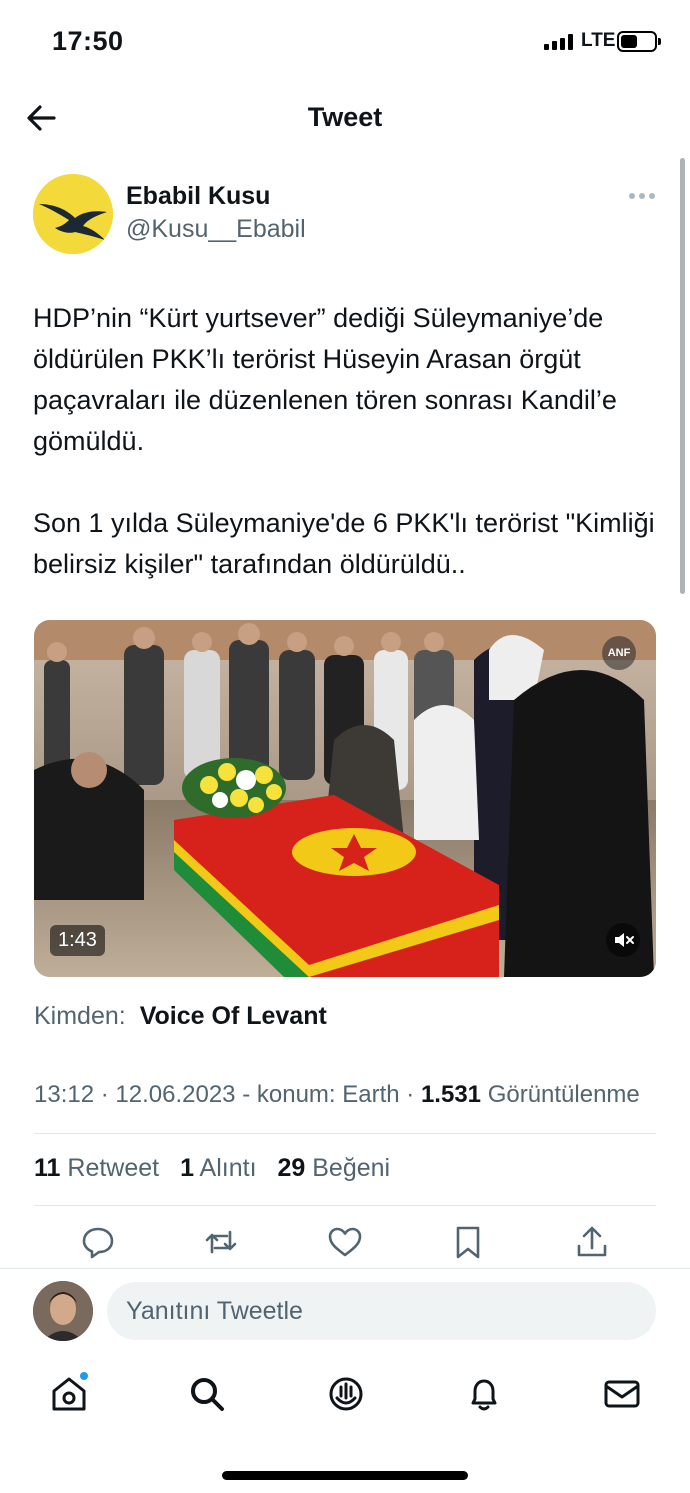  I want to click on page-title: Tweet, so click(345, 117).